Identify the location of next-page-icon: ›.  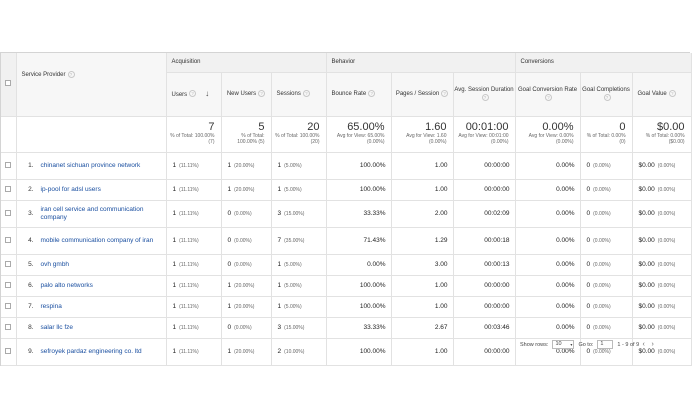
(652, 344).